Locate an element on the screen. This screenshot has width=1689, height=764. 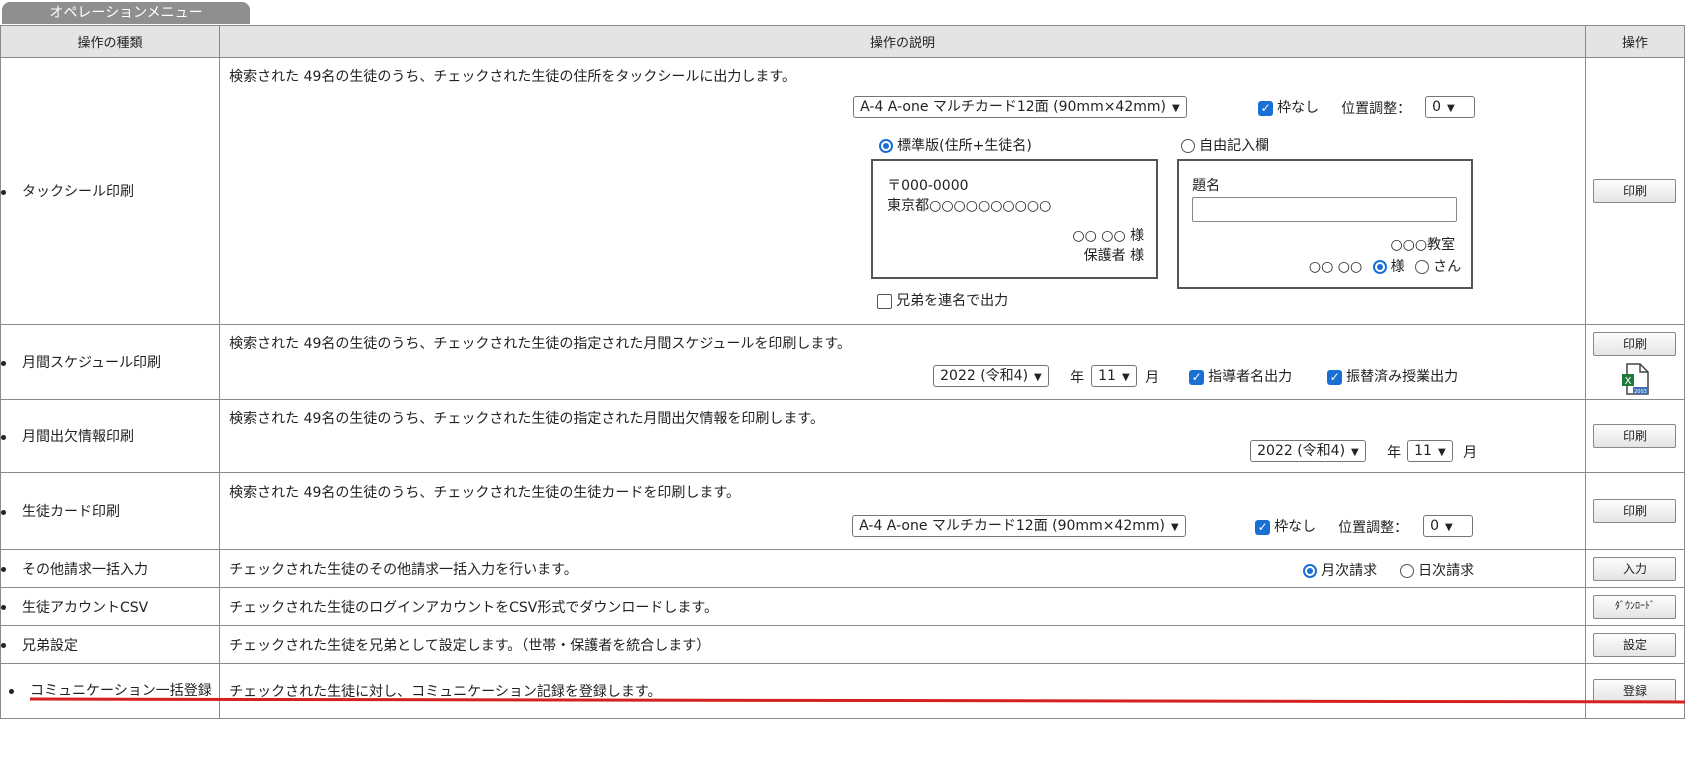
title-input is located at coordinates (1325, 209).